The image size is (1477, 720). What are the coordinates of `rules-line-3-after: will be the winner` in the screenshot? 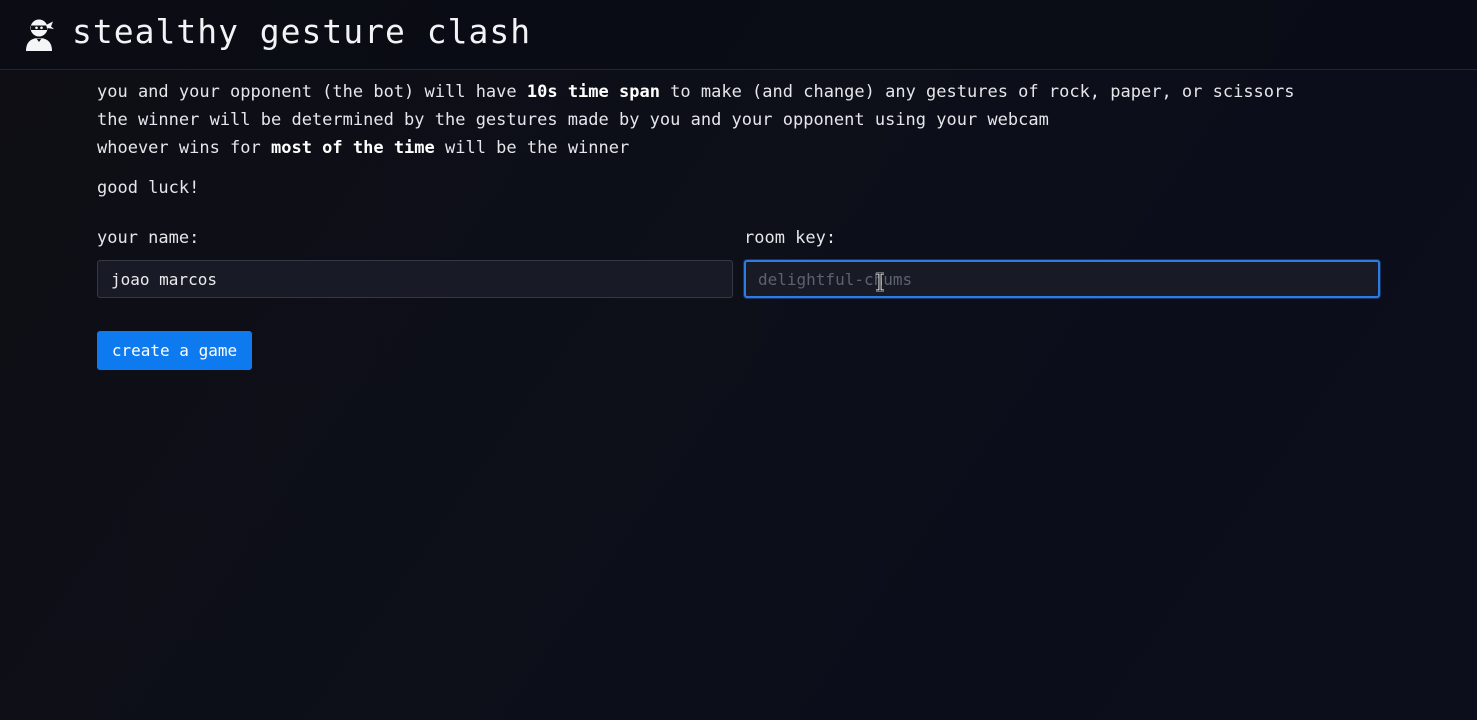 It's located at (532, 148).